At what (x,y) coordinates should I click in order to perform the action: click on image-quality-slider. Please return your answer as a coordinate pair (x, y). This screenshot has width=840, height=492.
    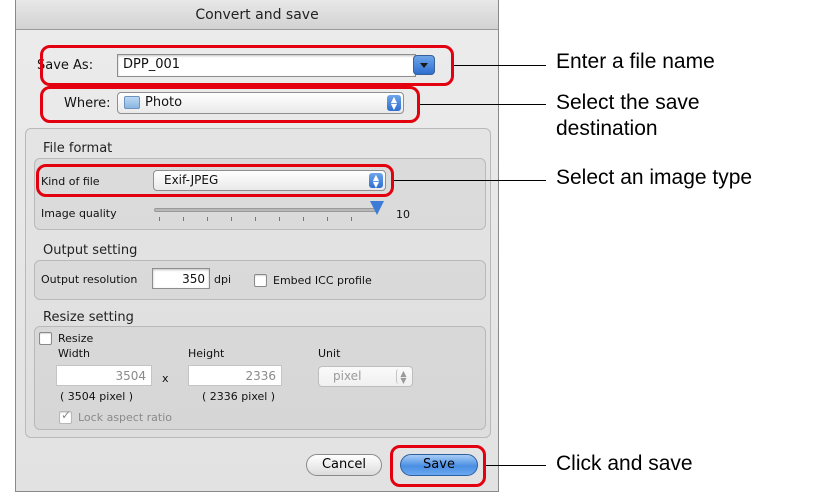
    Looking at the image, I should click on (265, 210).